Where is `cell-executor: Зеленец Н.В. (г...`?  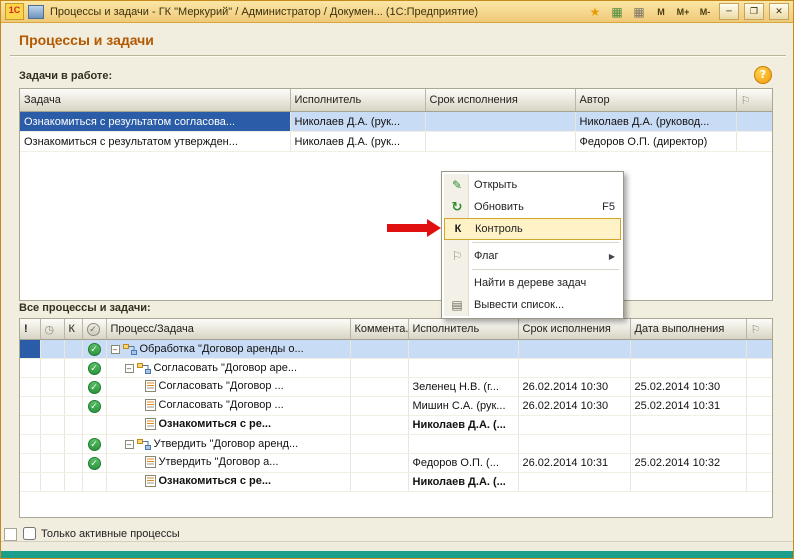
cell-executor: Зеленец Н.В. (г... is located at coordinates (463, 387).